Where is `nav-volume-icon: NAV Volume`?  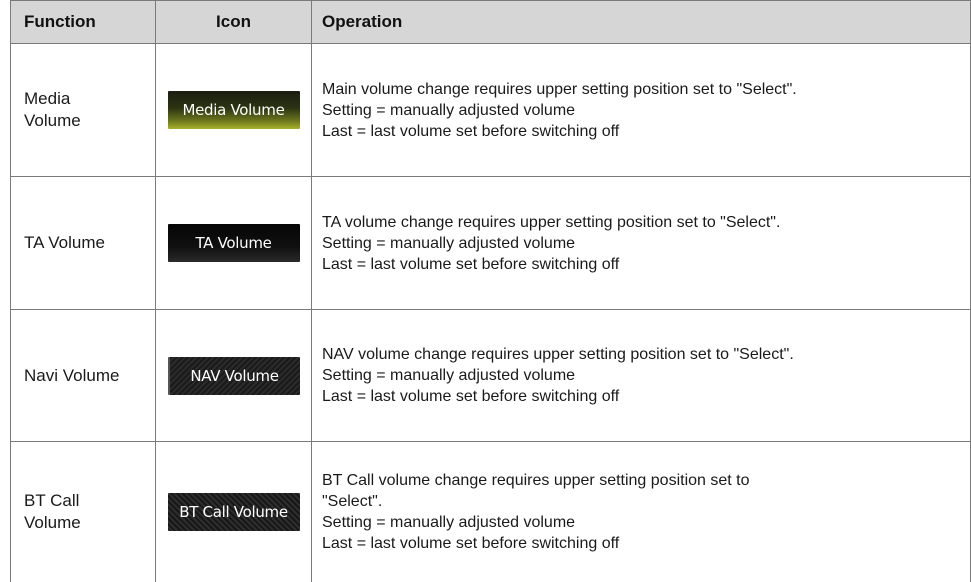
nav-volume-icon: NAV Volume is located at coordinates (233, 375).